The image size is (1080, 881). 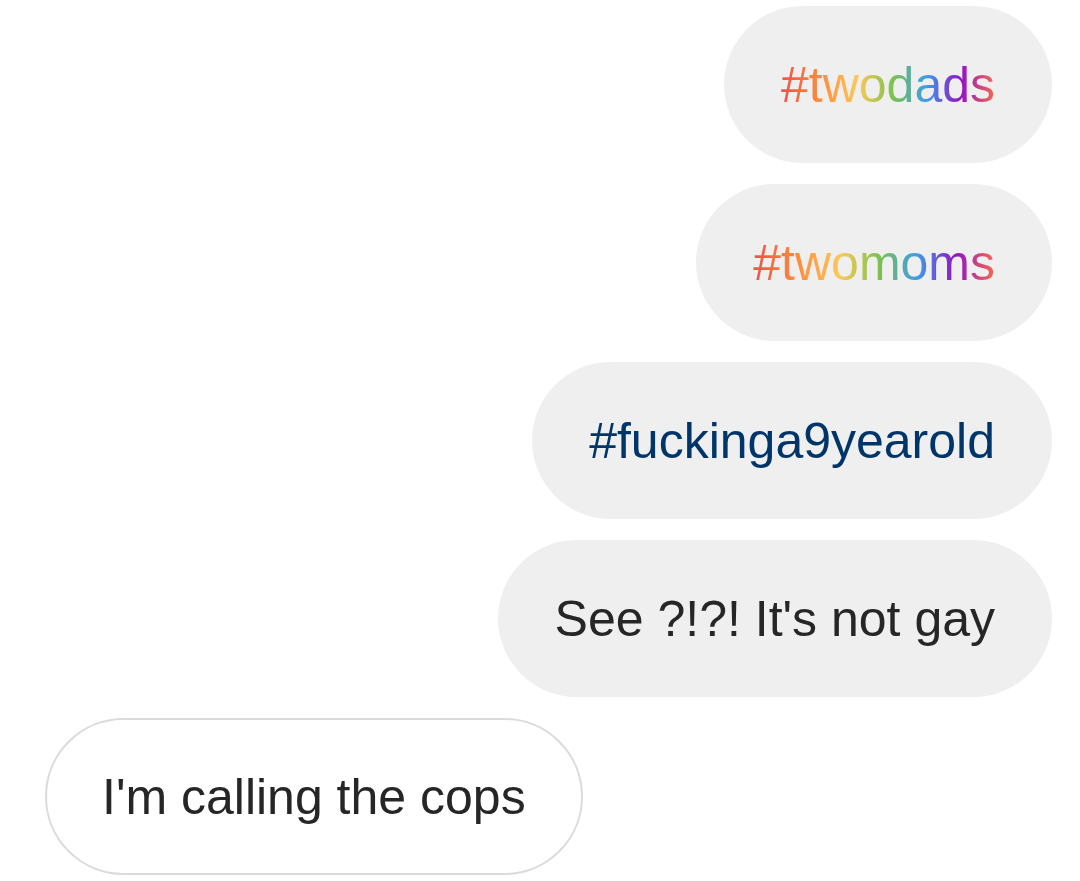 I want to click on message-text: See ?!?! It's not gay, so click(x=774, y=619).